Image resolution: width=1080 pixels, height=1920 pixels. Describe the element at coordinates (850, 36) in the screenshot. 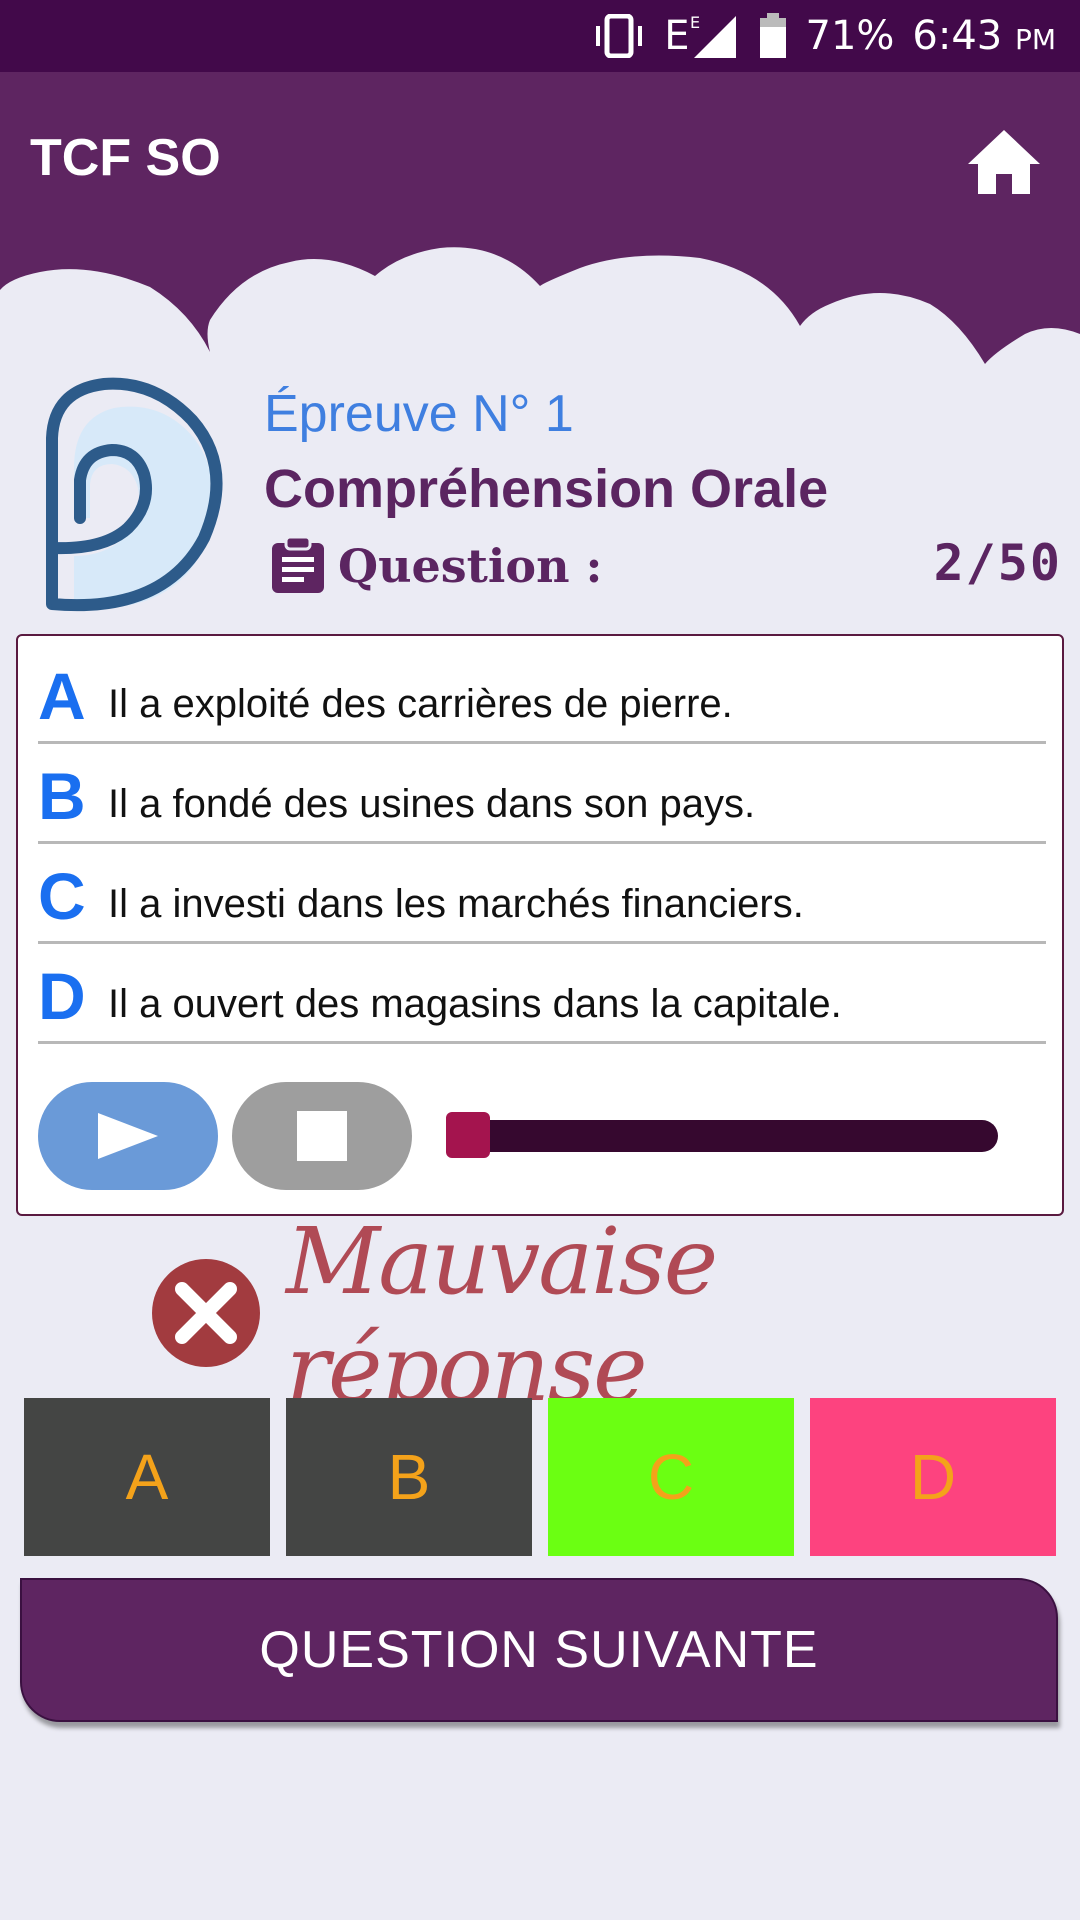

I see `battery-percent: 71%` at that location.